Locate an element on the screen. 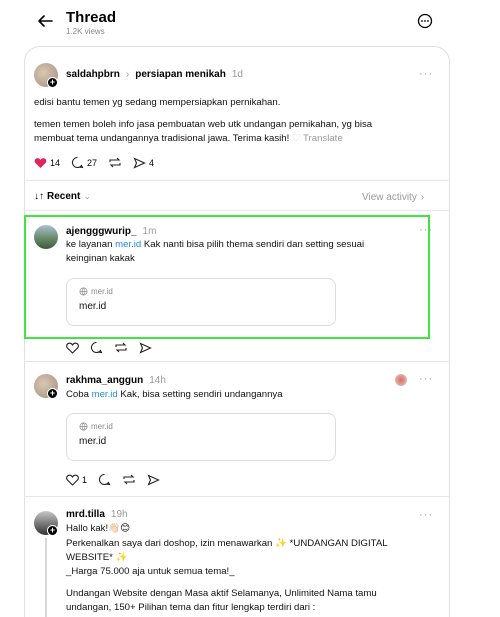 This screenshot has width=500, height=617. preview-domain: mer.id is located at coordinates (96, 426).